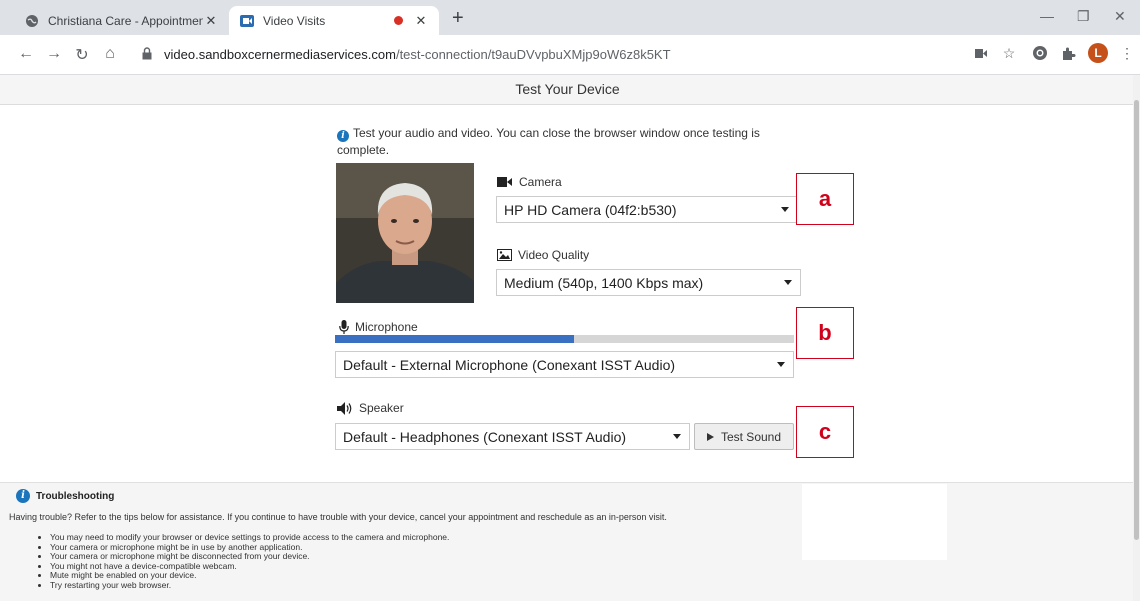  Describe the element at coordinates (604, 282) in the screenshot. I see `video-quality-selected-value: Medium (540p, 1400 Kbps max)` at that location.